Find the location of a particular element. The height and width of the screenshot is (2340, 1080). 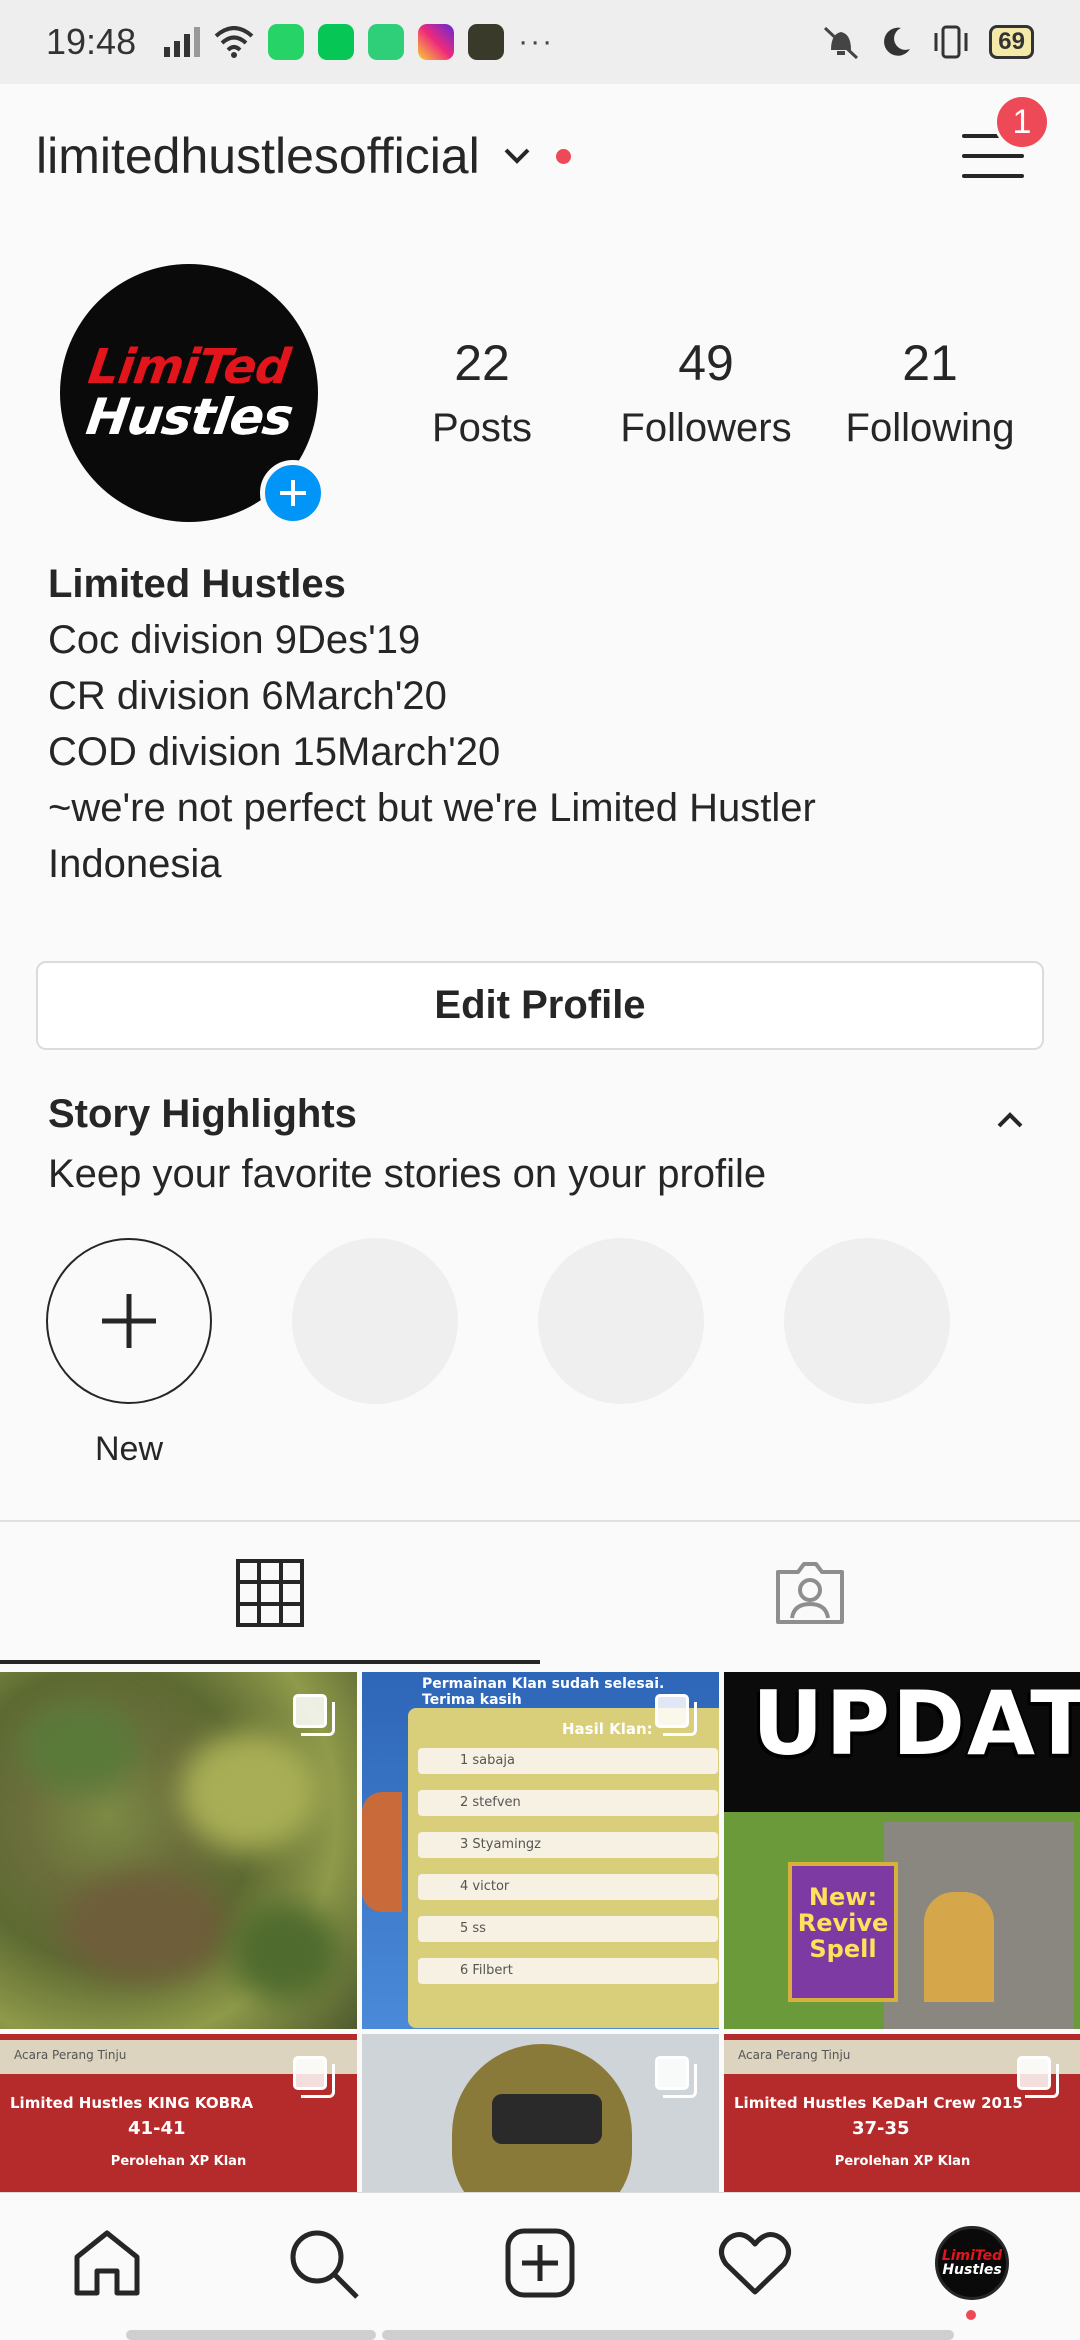

post-text-row: 1 sabaja is located at coordinates (568, 1761).